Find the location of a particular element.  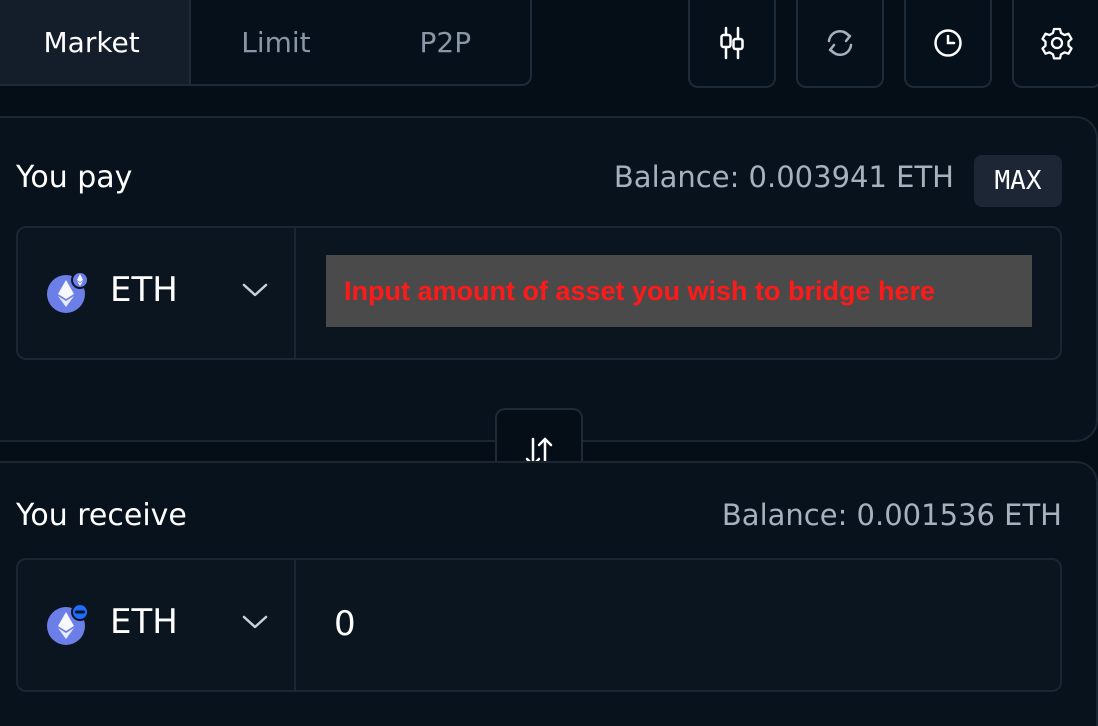

history-button is located at coordinates (948, 44).